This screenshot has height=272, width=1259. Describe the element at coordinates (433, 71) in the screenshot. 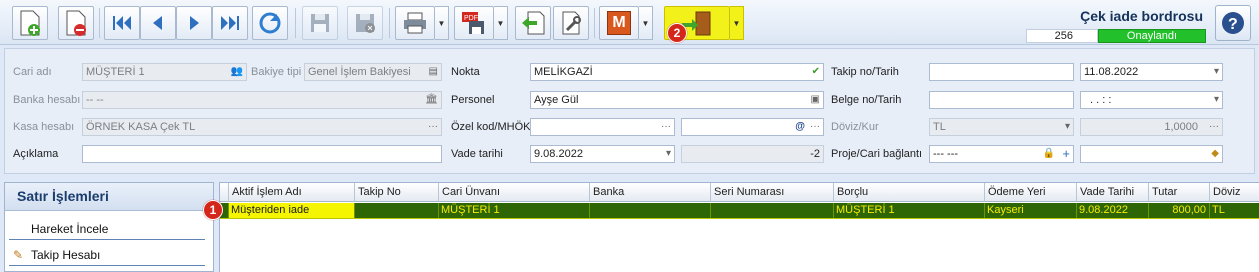

I see `list-icon: ▤` at that location.